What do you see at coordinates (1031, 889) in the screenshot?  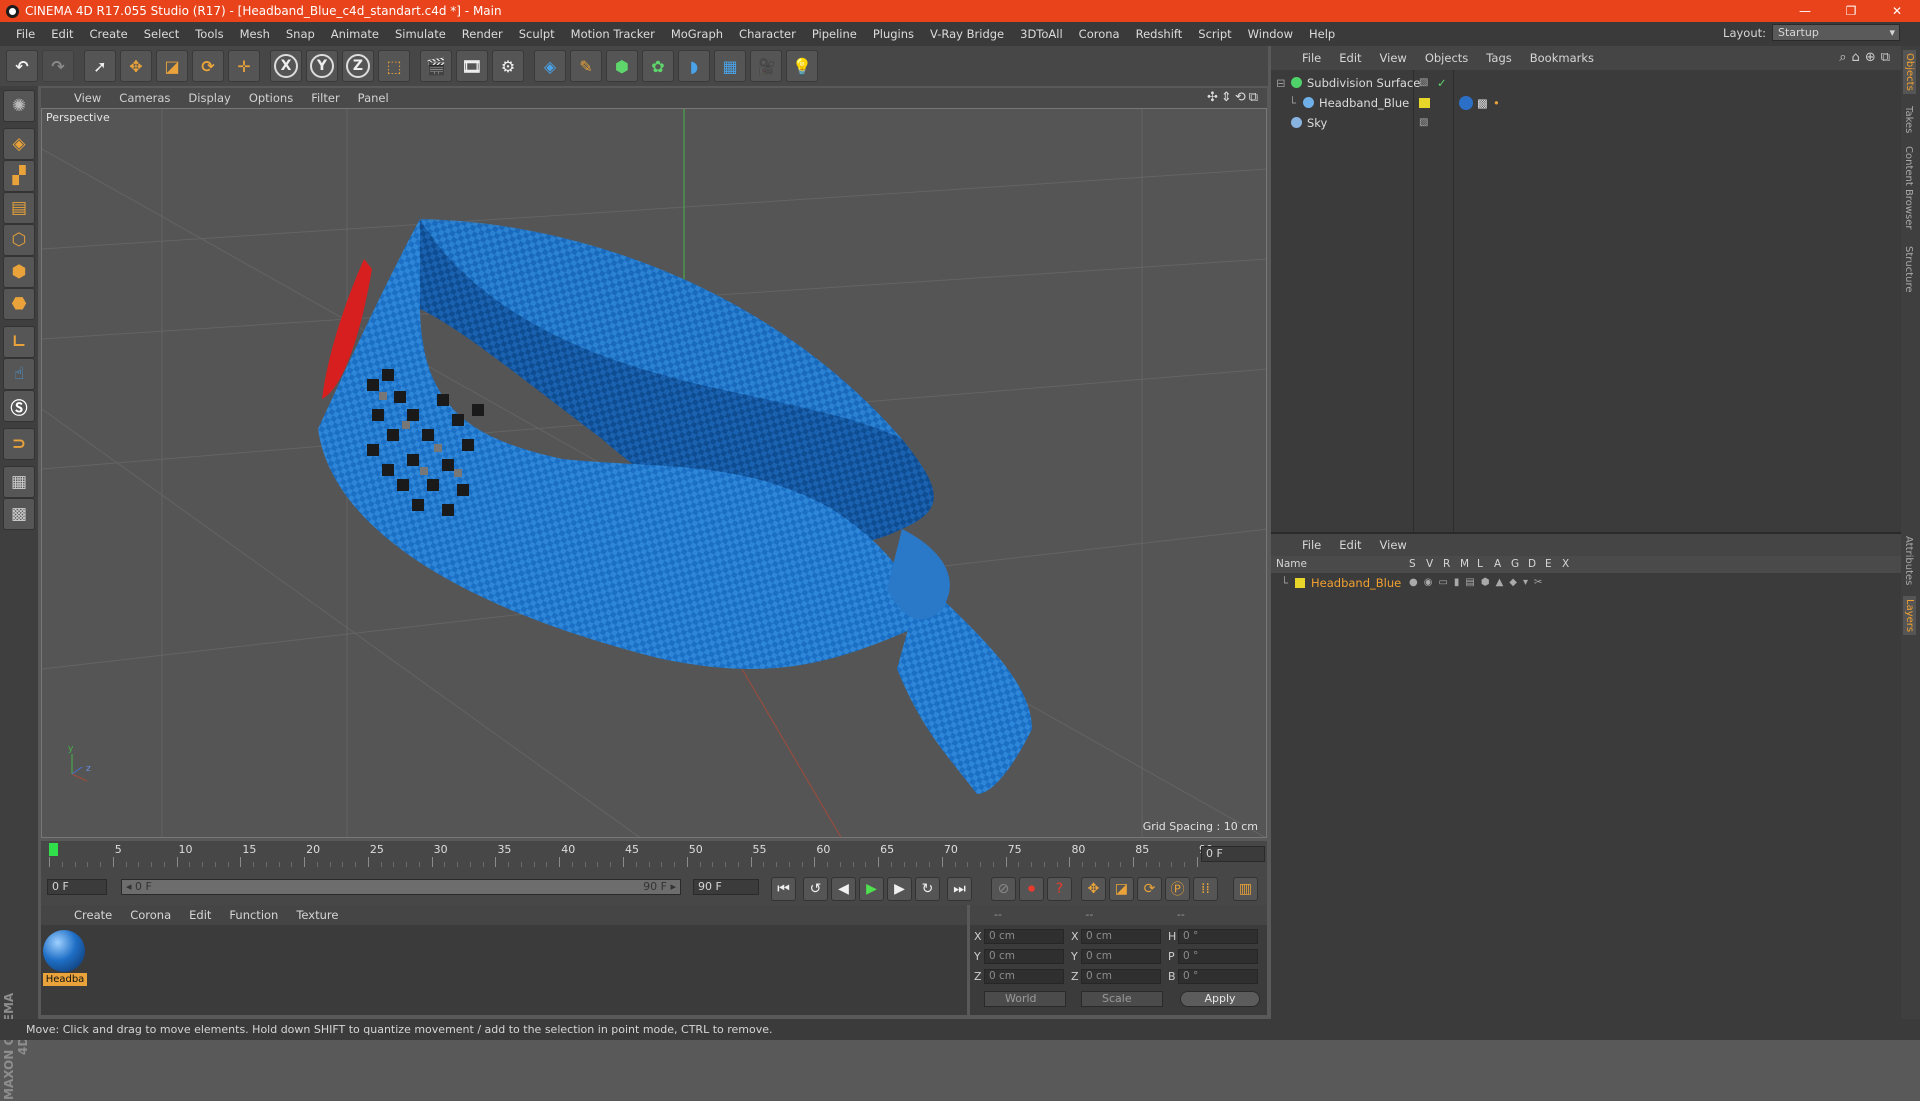 I see `record-keyframe-icon: ⏺` at bounding box center [1031, 889].